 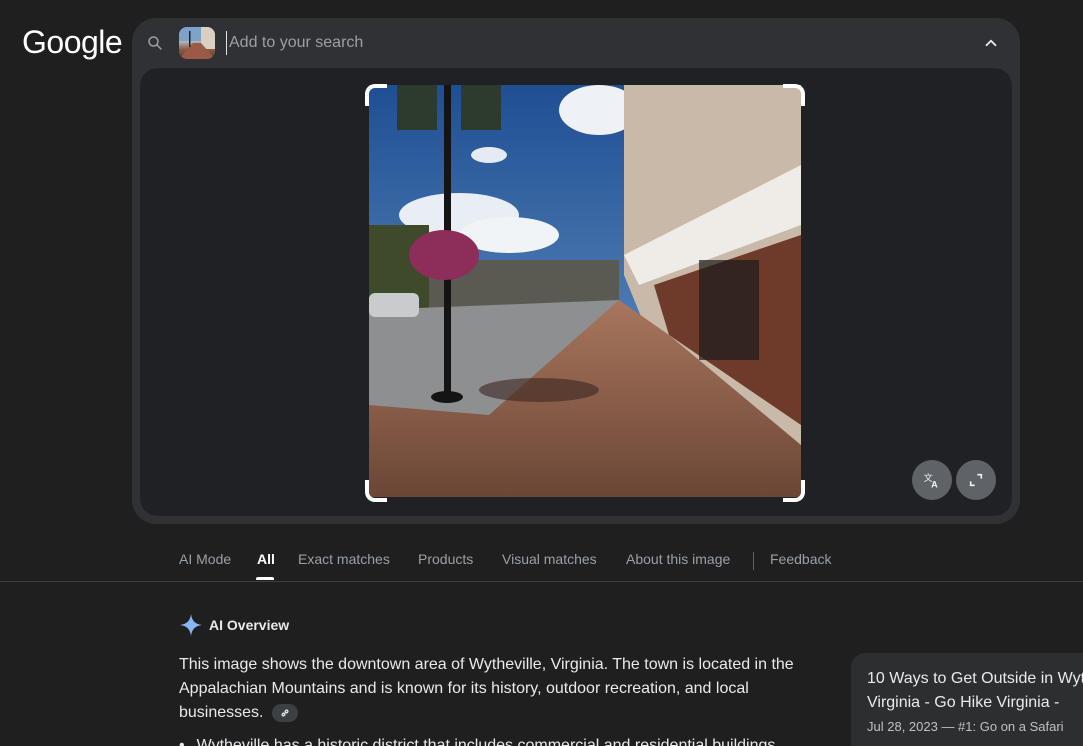 What do you see at coordinates (344, 559) in the screenshot?
I see `tab-exact-matches: Exact matches` at bounding box center [344, 559].